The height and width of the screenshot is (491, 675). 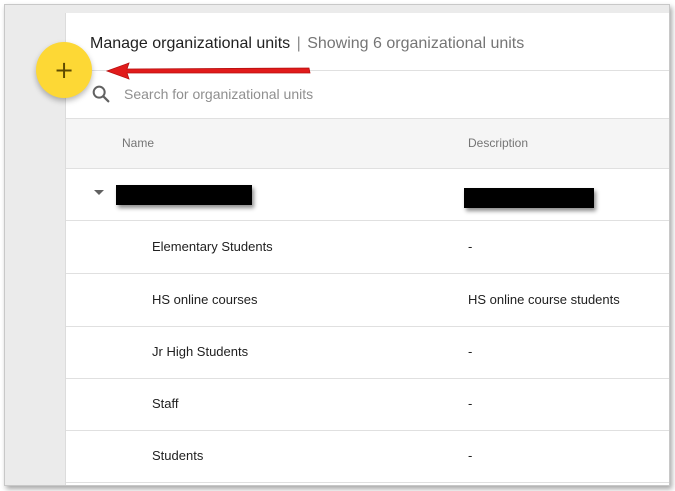 I want to click on unit-count-text: Showing 6 organizational units, so click(x=416, y=43).